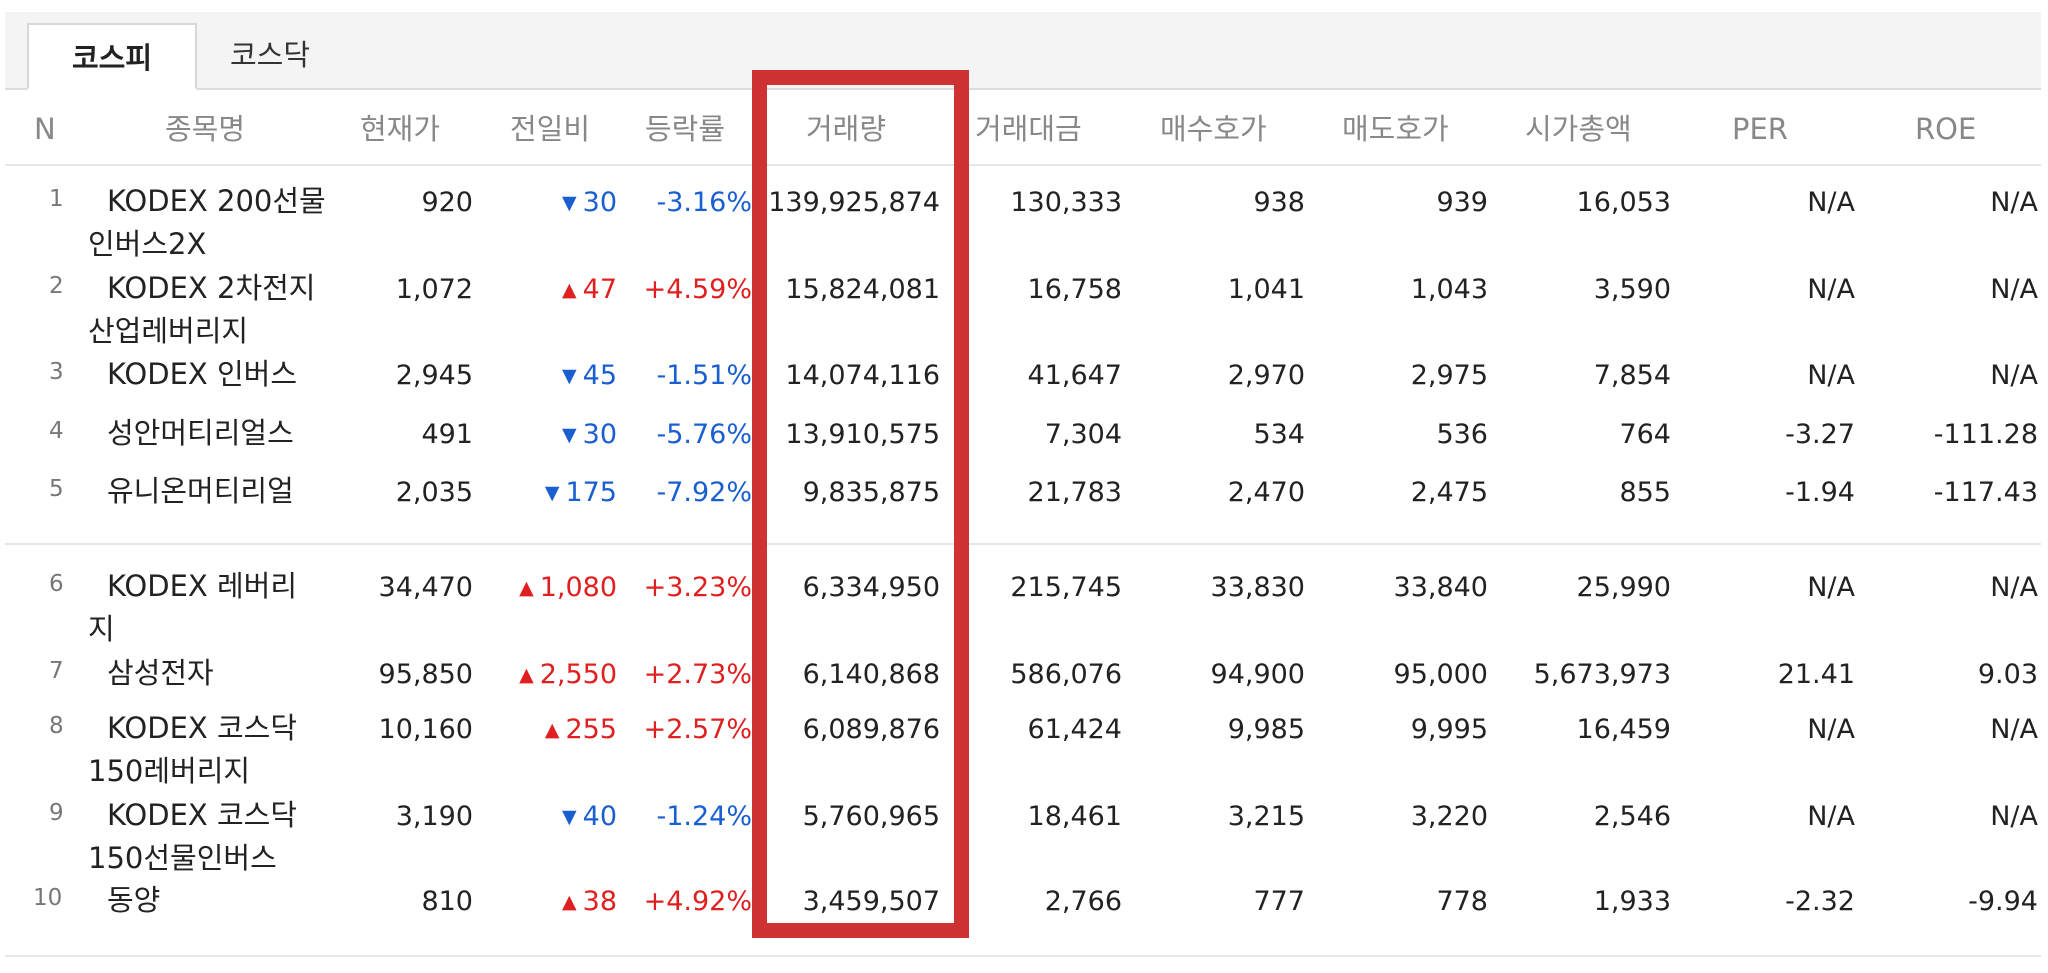  What do you see at coordinates (1074, 492) in the screenshot?
I see `cell-amount: 21,783` at bounding box center [1074, 492].